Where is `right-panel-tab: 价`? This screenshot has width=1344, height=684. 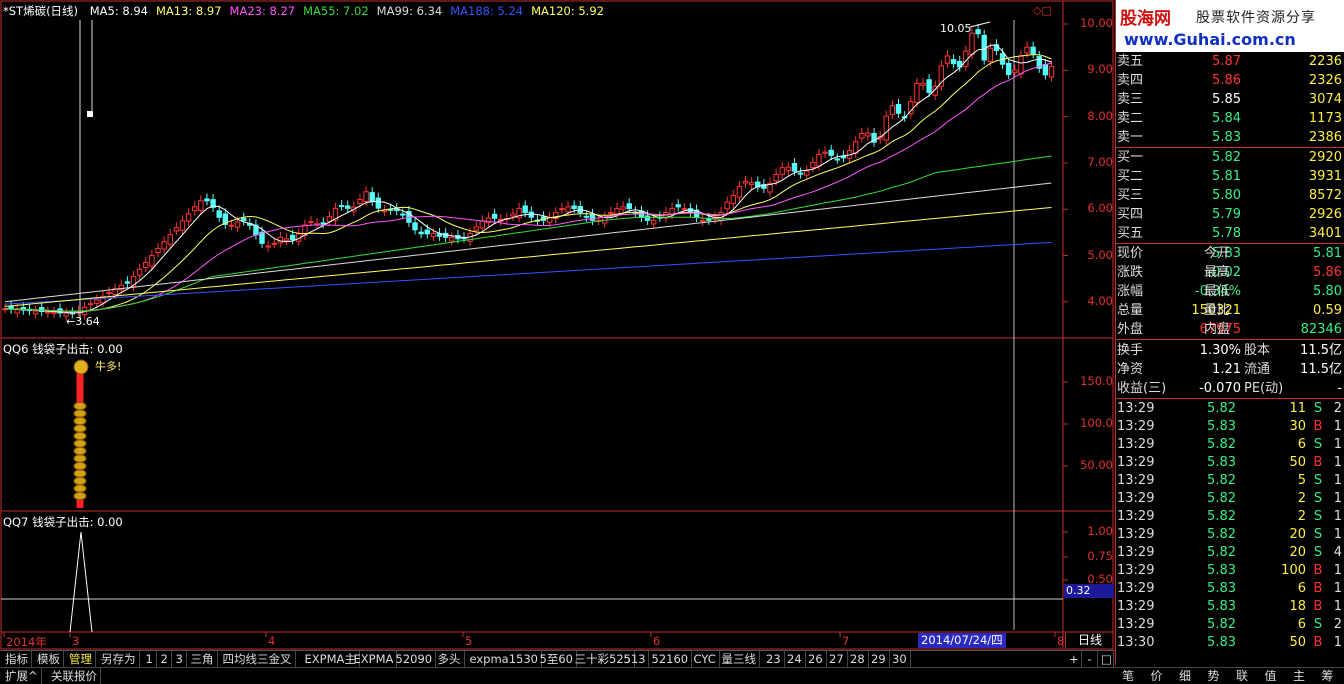 right-panel-tab: 价 is located at coordinates (1157, 676).